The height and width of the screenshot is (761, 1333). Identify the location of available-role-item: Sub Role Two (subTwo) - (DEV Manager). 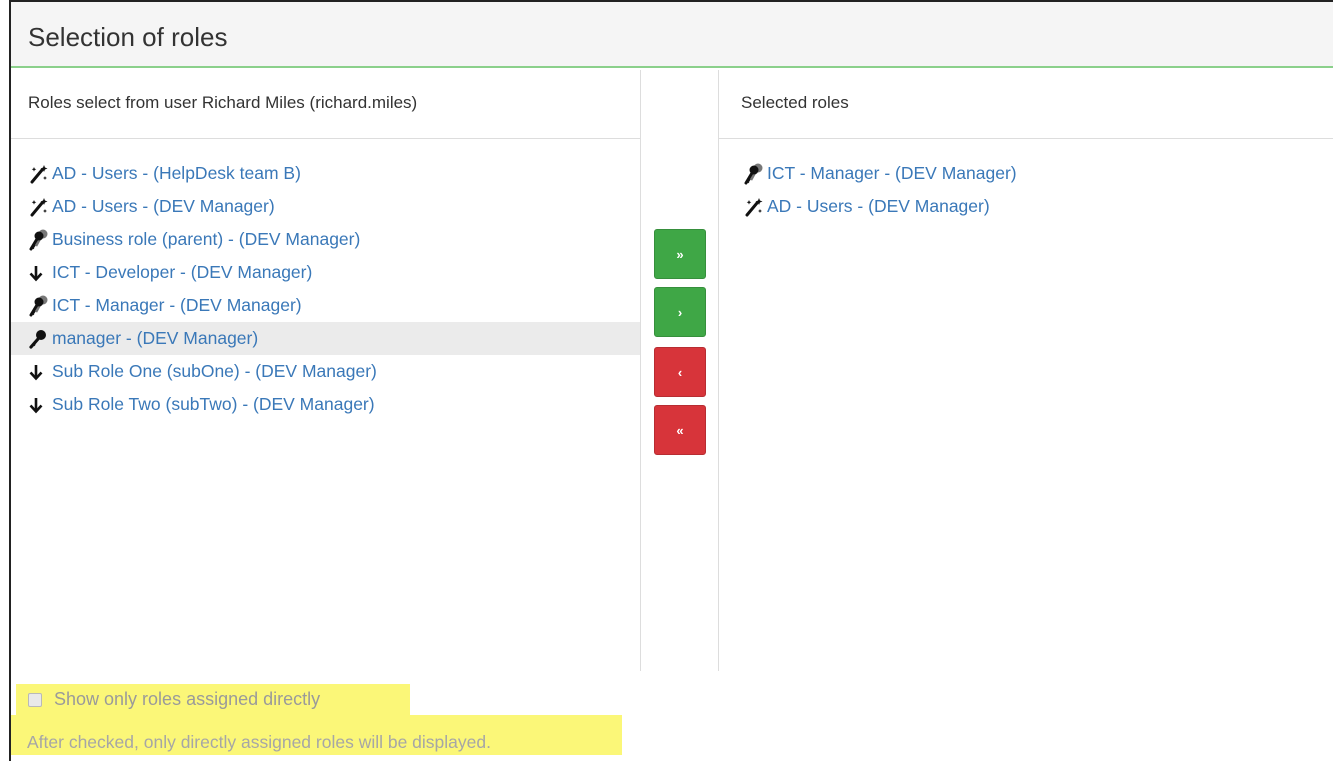
(325, 404).